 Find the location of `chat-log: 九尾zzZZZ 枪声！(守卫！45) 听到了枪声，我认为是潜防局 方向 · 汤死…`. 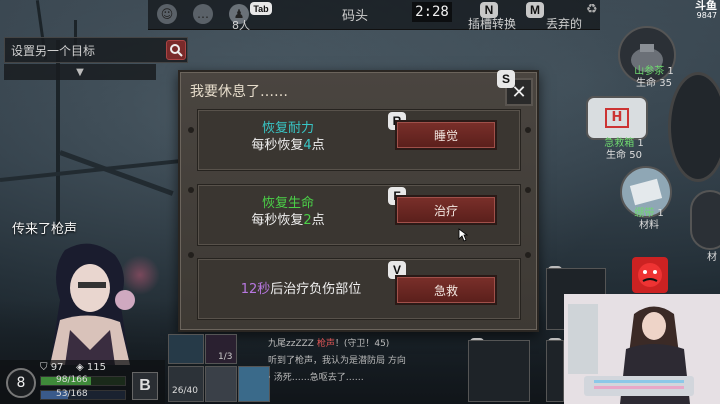

chat-log: 九尾zzZZZ 枪声！(守卫！45) 听到了枪声，我认为是潜防局 方向 · 汤死… is located at coordinates (363, 370).